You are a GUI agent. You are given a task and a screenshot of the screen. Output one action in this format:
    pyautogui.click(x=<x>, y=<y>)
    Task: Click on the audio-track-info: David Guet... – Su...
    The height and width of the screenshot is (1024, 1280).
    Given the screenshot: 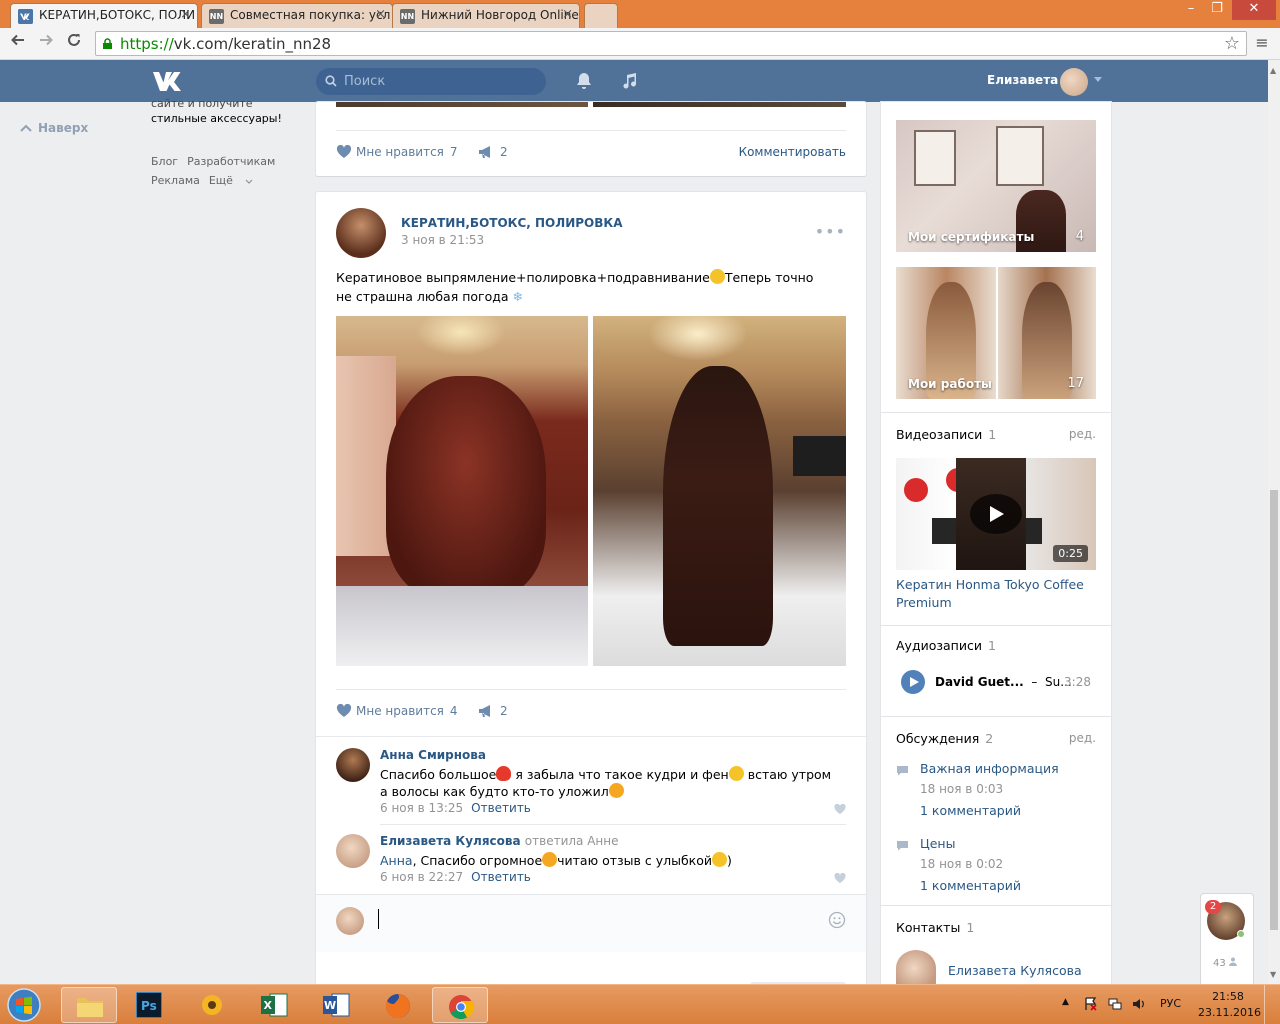 What is the action you would take?
    pyautogui.click(x=1003, y=682)
    